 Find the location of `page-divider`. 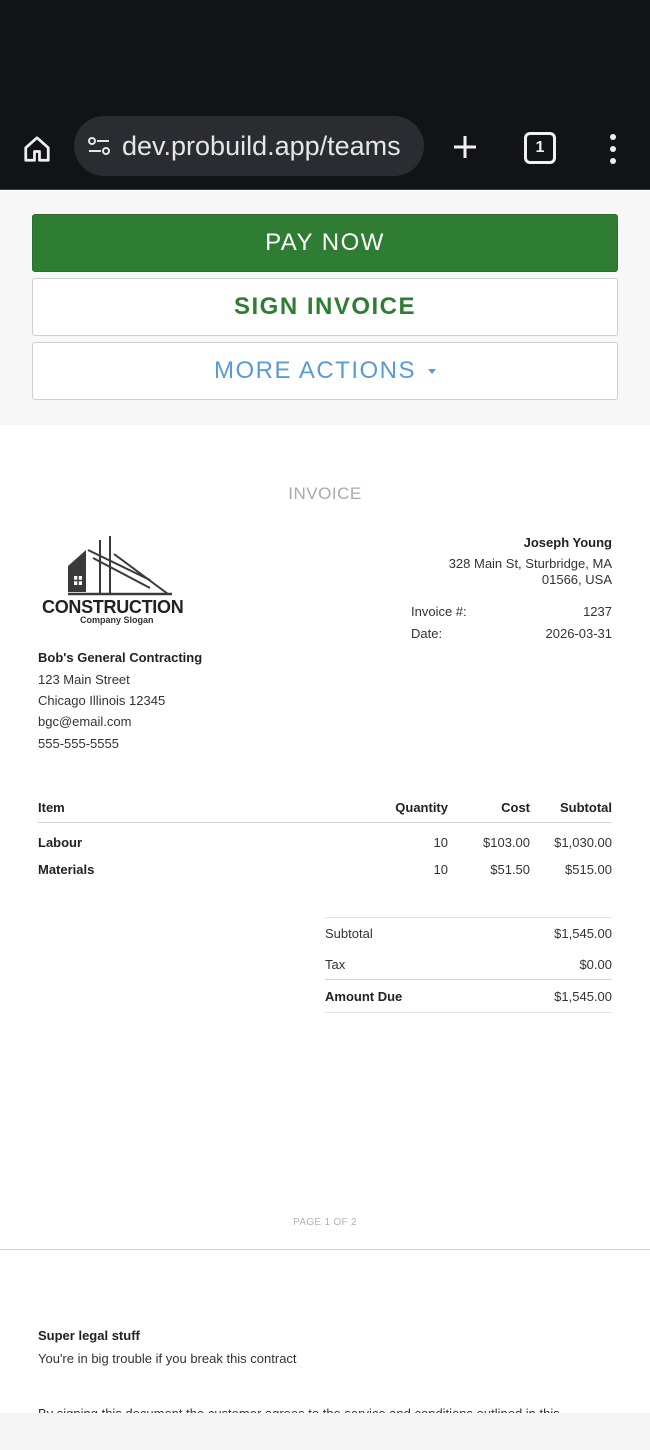

page-divider is located at coordinates (325, 1249).